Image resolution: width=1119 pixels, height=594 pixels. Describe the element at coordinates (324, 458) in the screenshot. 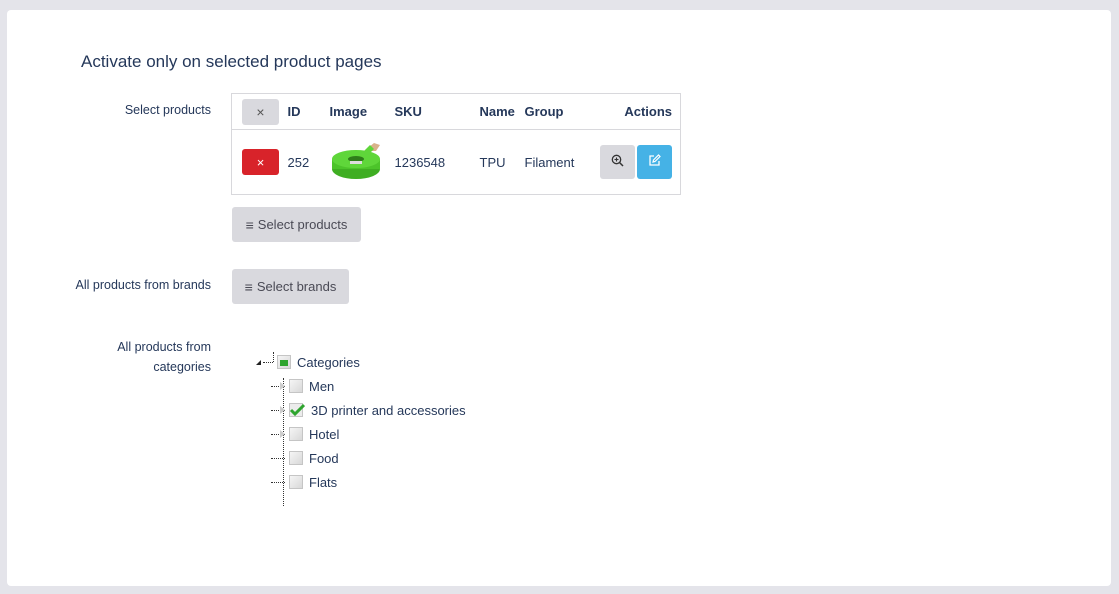

I see `tree-node-label: Food` at that location.